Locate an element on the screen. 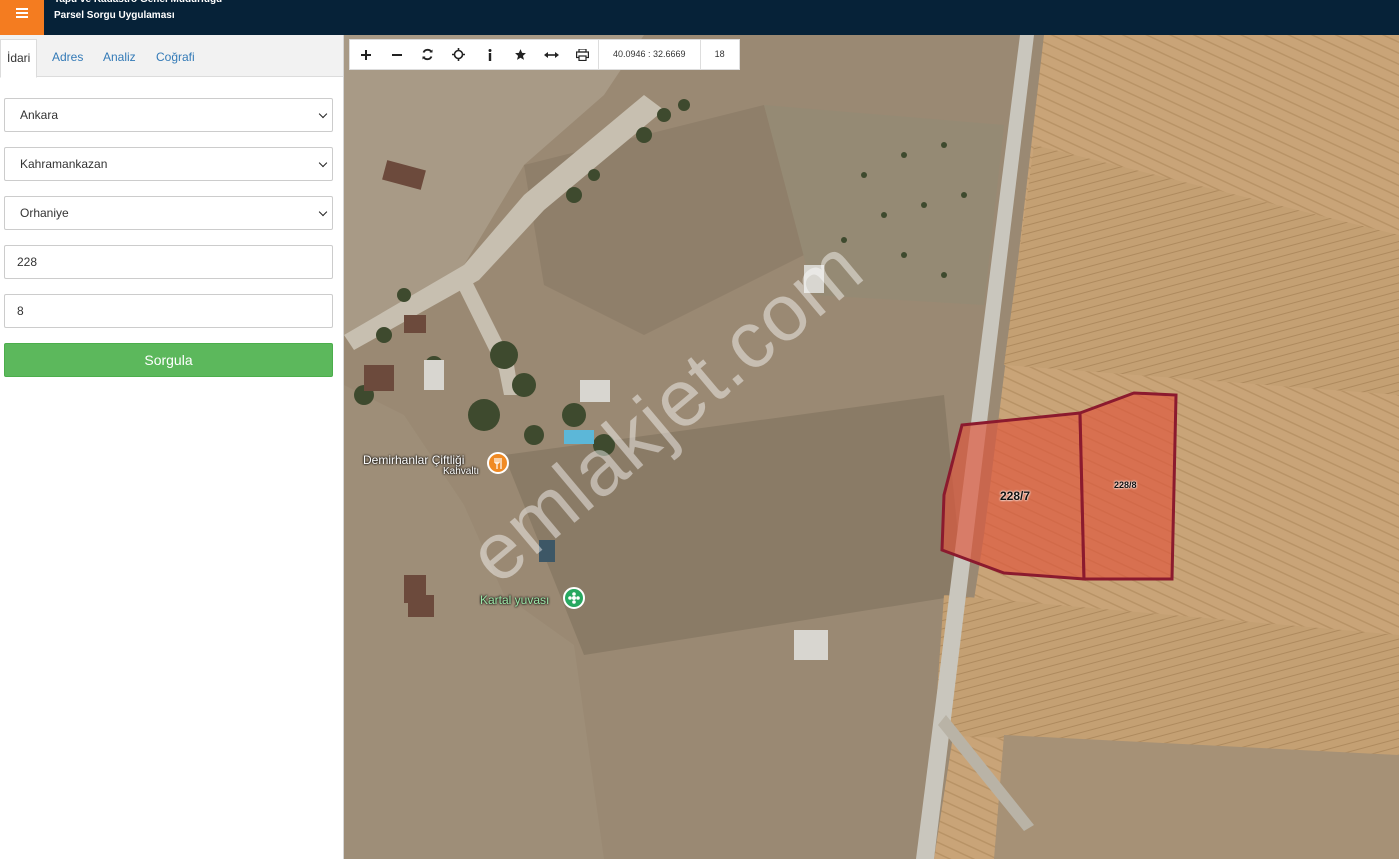 The image size is (1399, 859). tab-idari: İdari is located at coordinates (19, 58).